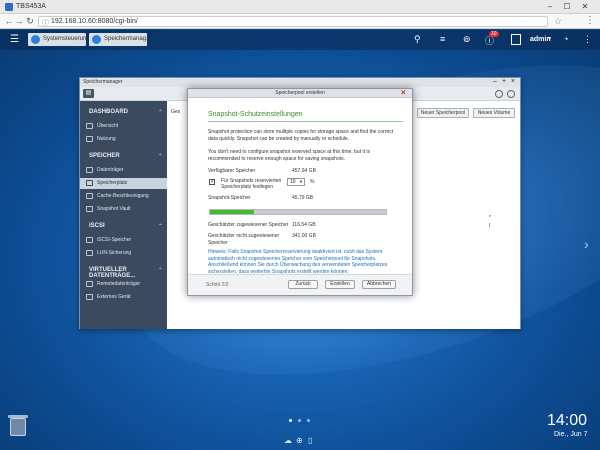 The height and width of the screenshot is (450, 600). What do you see at coordinates (300, 7) in the screenshot?
I see `browser-titlebar: TBS453A – ☐ ✕` at bounding box center [300, 7].